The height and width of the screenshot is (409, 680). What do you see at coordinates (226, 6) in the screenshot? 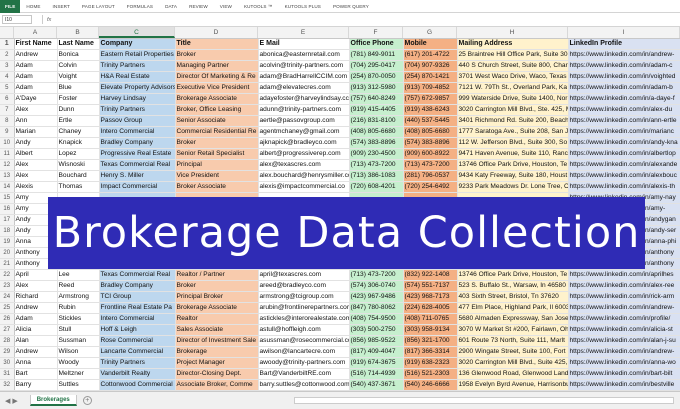
I see `ribbon-tab-7: VIEW` at bounding box center [226, 6].